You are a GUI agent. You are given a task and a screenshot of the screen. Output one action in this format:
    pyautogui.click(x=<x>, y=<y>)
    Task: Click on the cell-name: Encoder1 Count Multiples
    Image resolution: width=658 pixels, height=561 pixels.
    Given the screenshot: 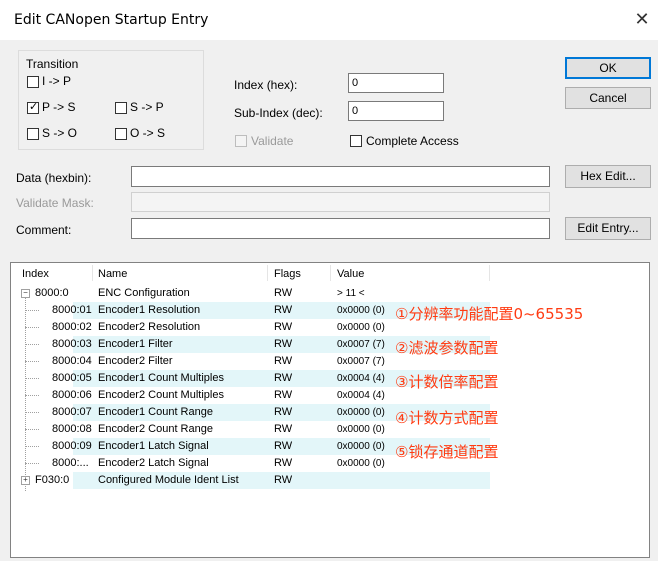 What is the action you would take?
    pyautogui.click(x=161, y=378)
    